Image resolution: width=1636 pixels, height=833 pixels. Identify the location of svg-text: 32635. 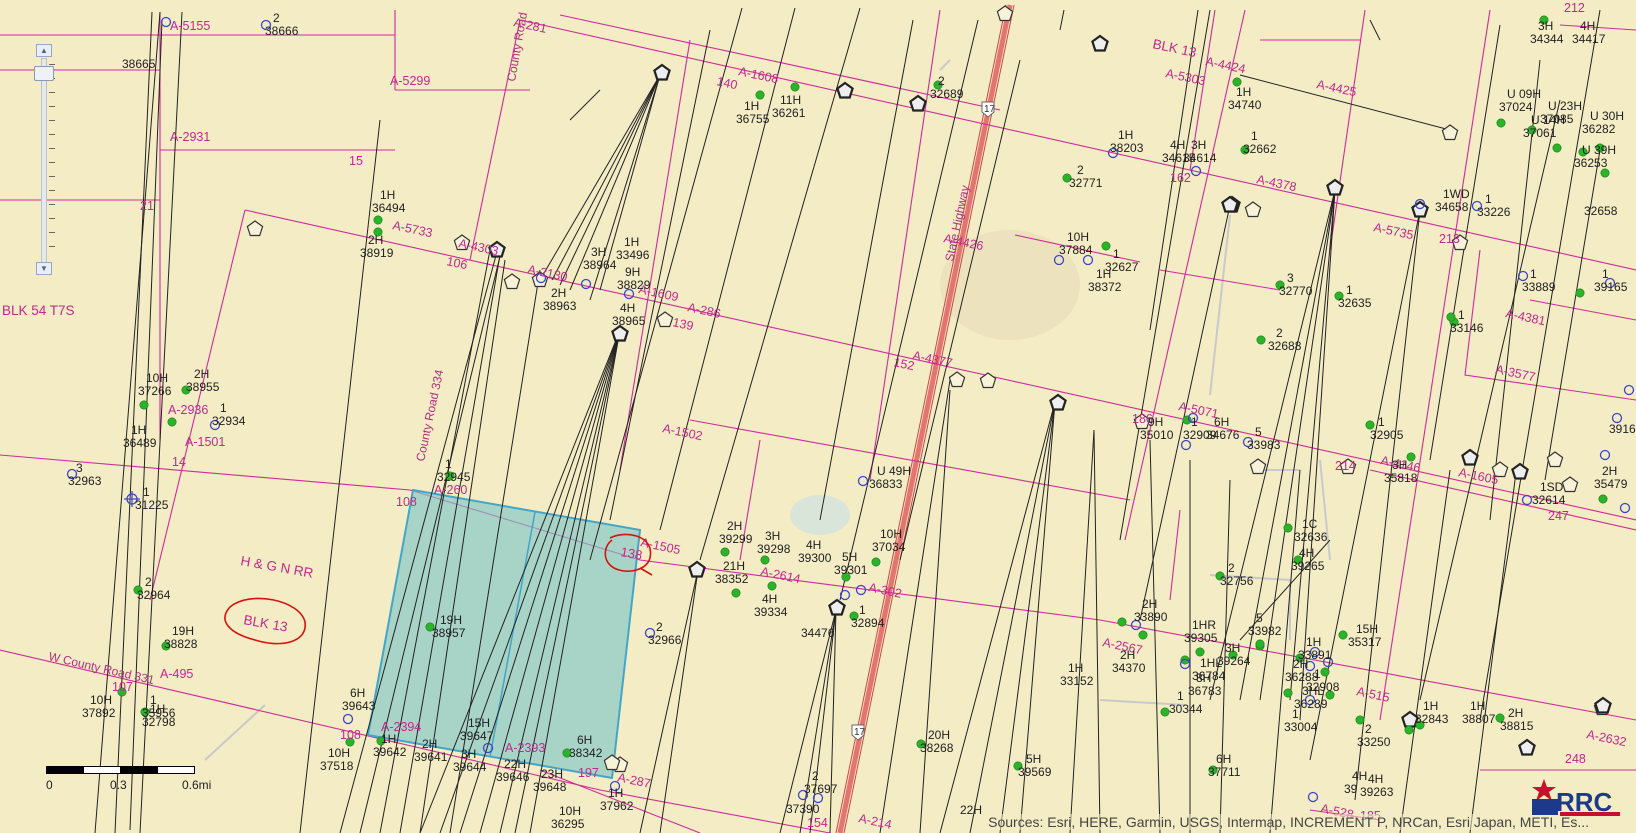
(1355, 303).